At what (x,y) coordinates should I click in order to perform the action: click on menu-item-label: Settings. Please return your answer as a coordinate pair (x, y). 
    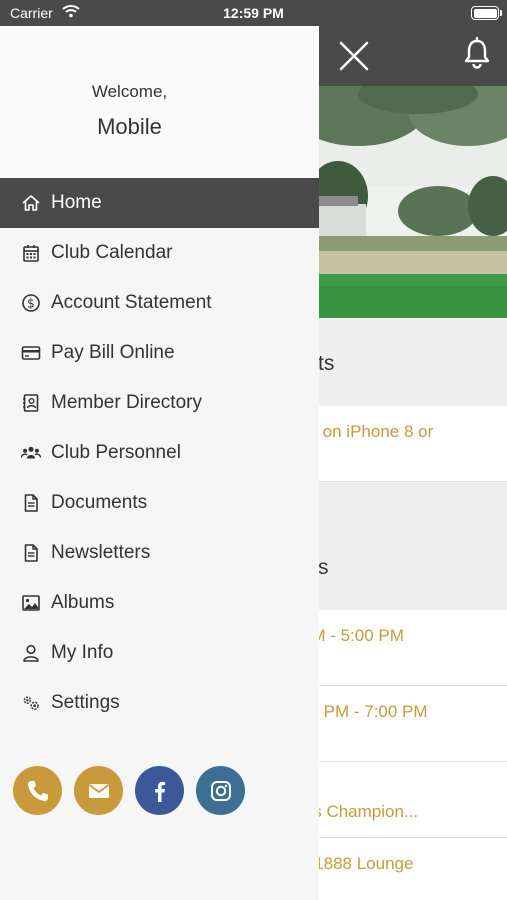
    Looking at the image, I should click on (85, 702).